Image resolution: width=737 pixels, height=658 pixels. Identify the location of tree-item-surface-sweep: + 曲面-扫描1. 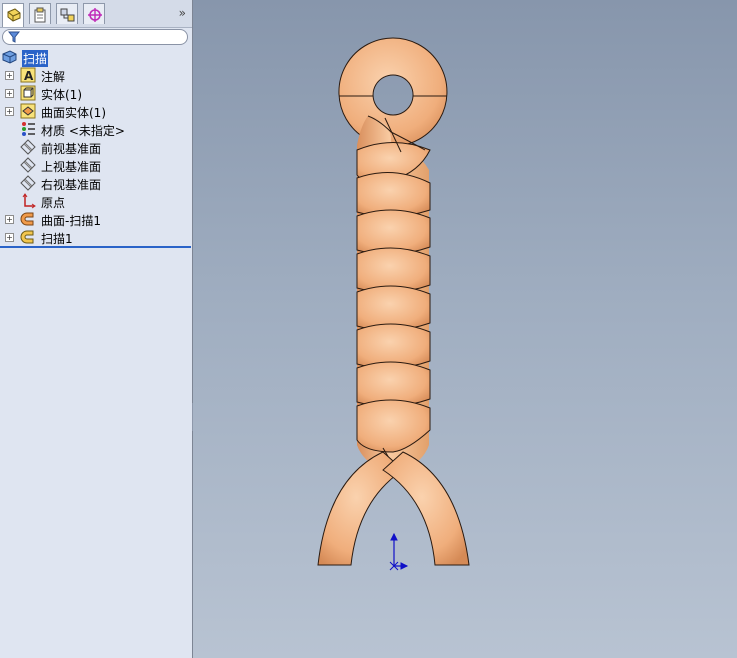
(95, 219).